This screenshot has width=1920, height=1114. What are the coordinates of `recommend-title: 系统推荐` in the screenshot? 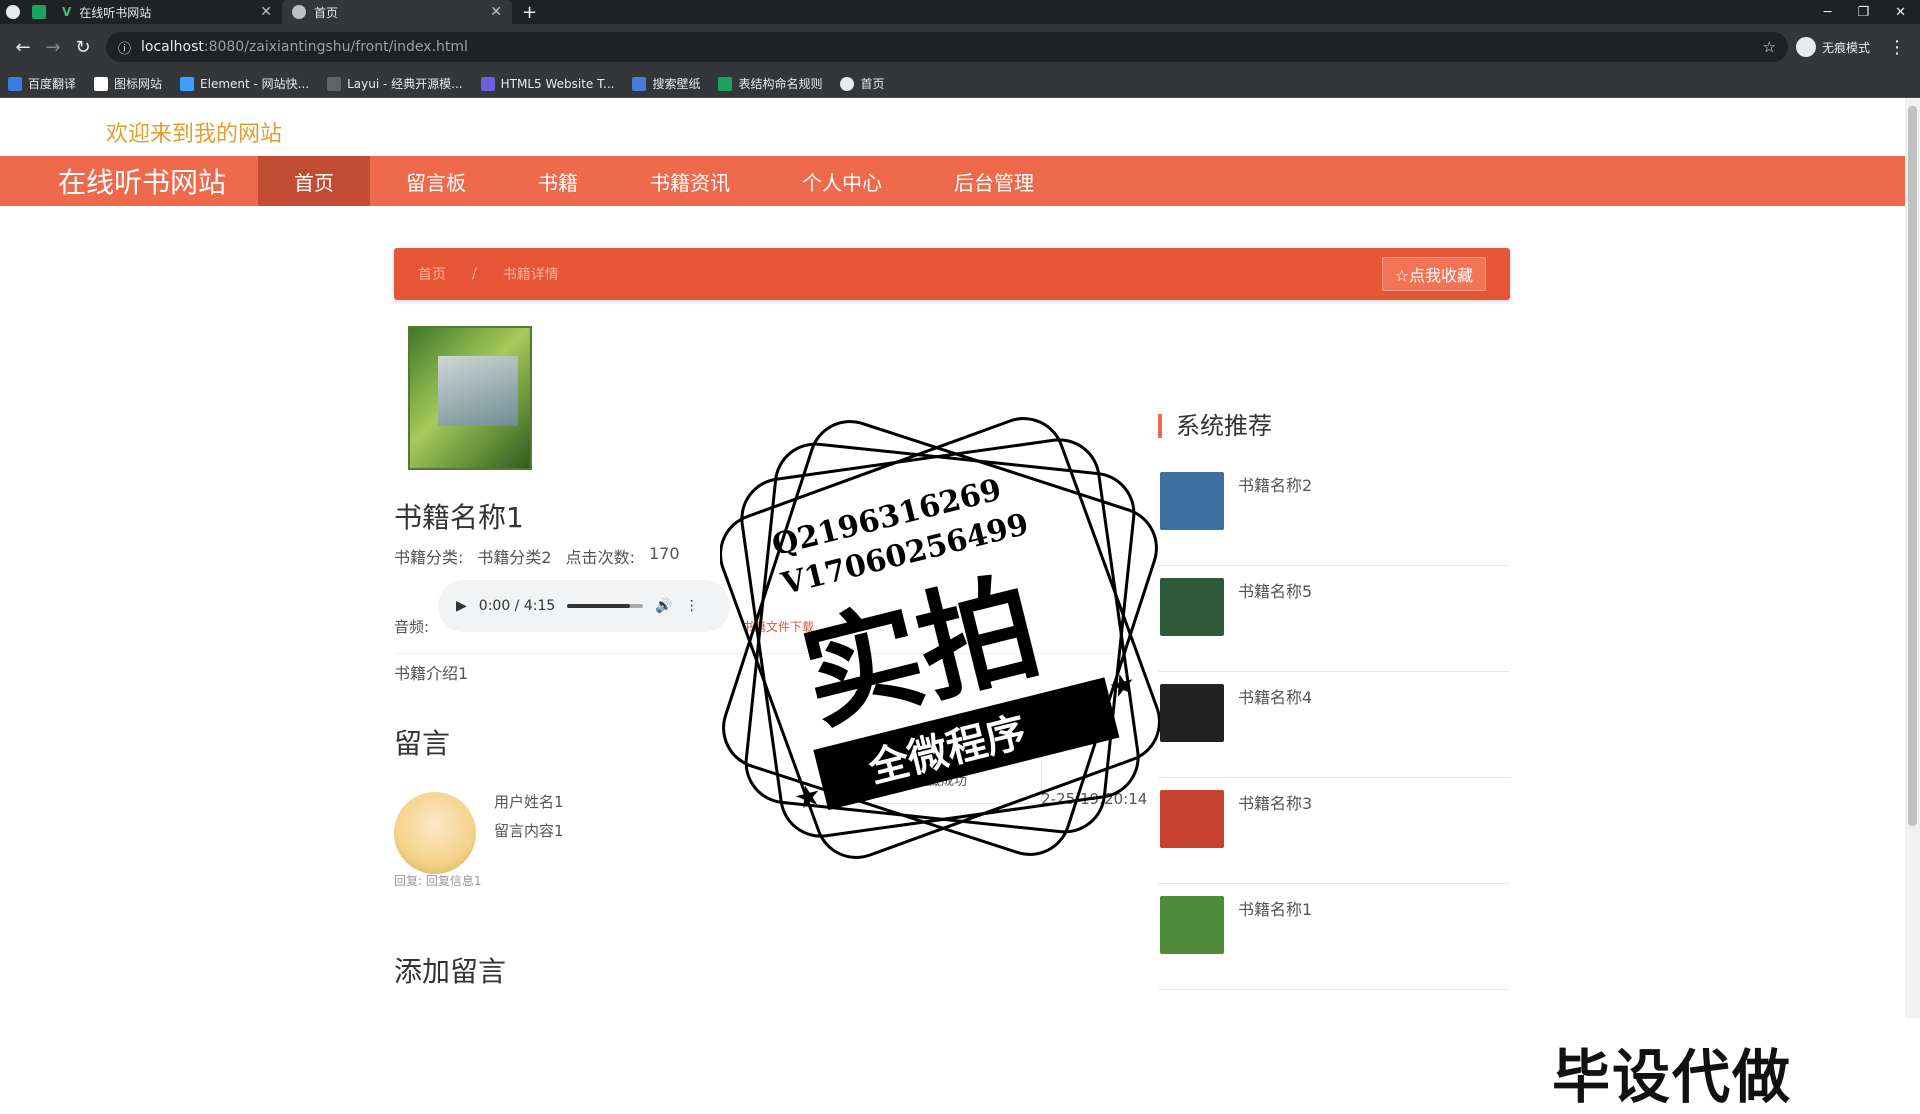 It's located at (1215, 426).